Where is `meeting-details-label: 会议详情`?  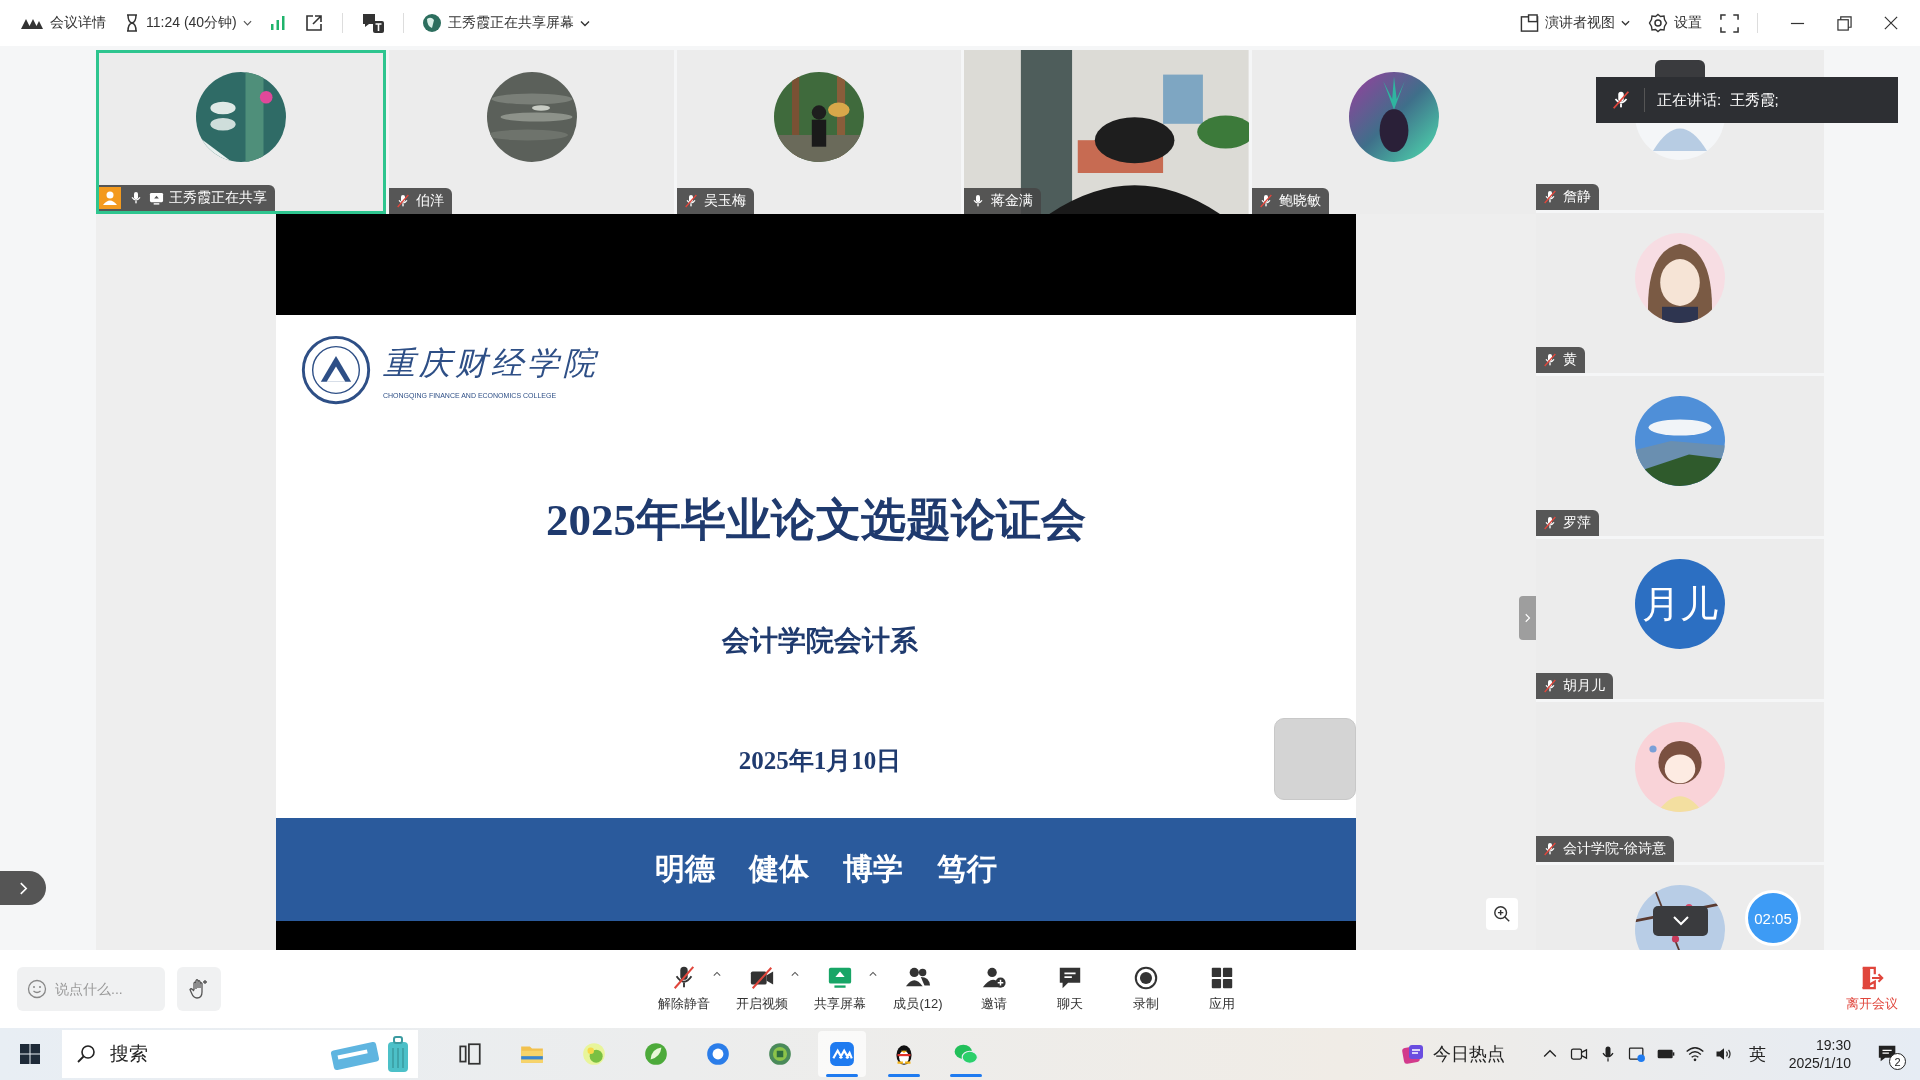
meeting-details-label: 会议详情 is located at coordinates (78, 23).